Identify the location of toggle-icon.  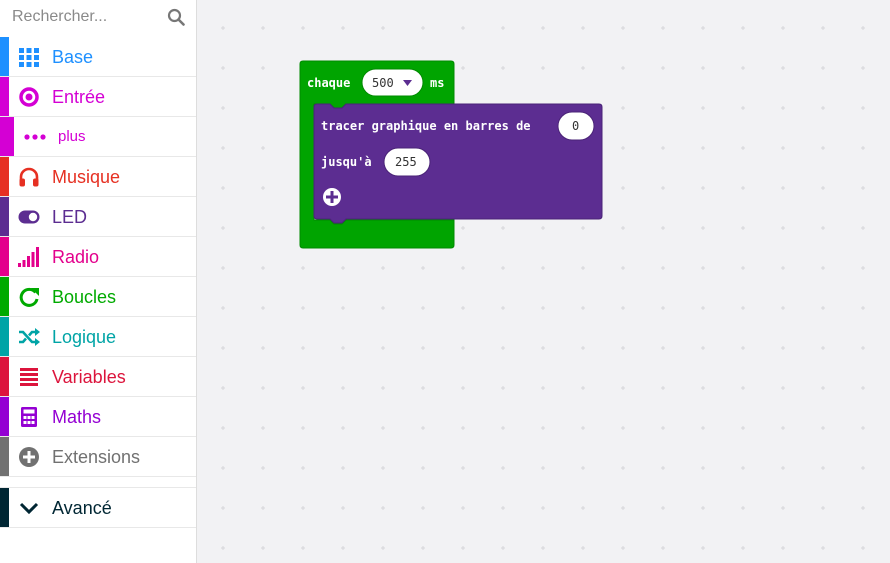
(29, 217).